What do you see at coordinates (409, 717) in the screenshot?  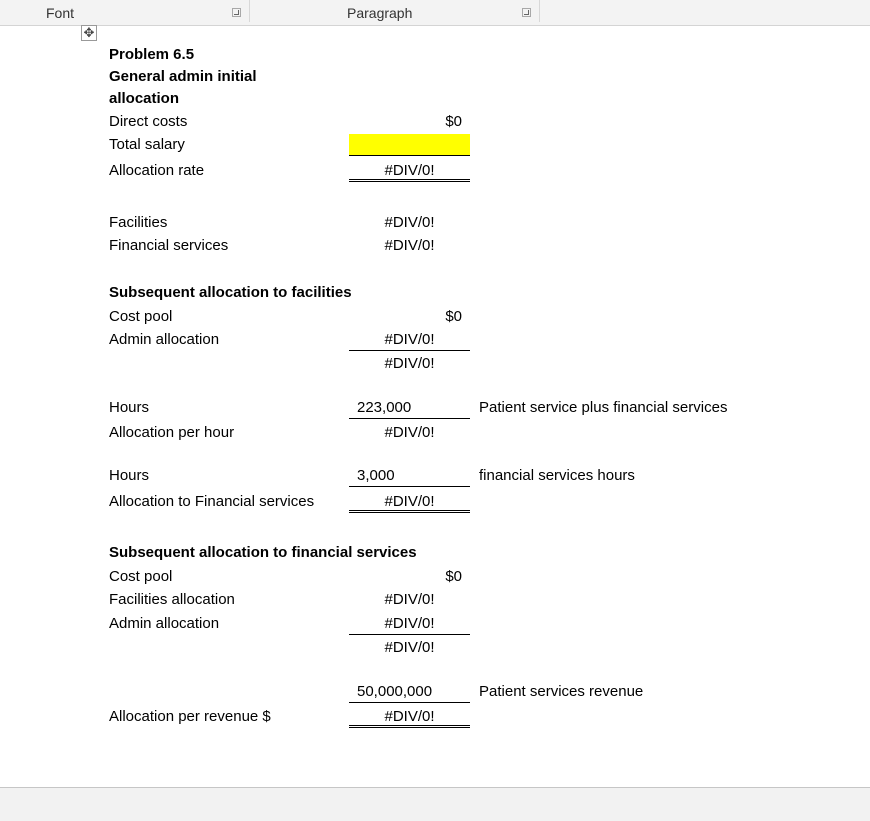 I see `allocation-per-revenue-value: #DIV/0!` at bounding box center [409, 717].